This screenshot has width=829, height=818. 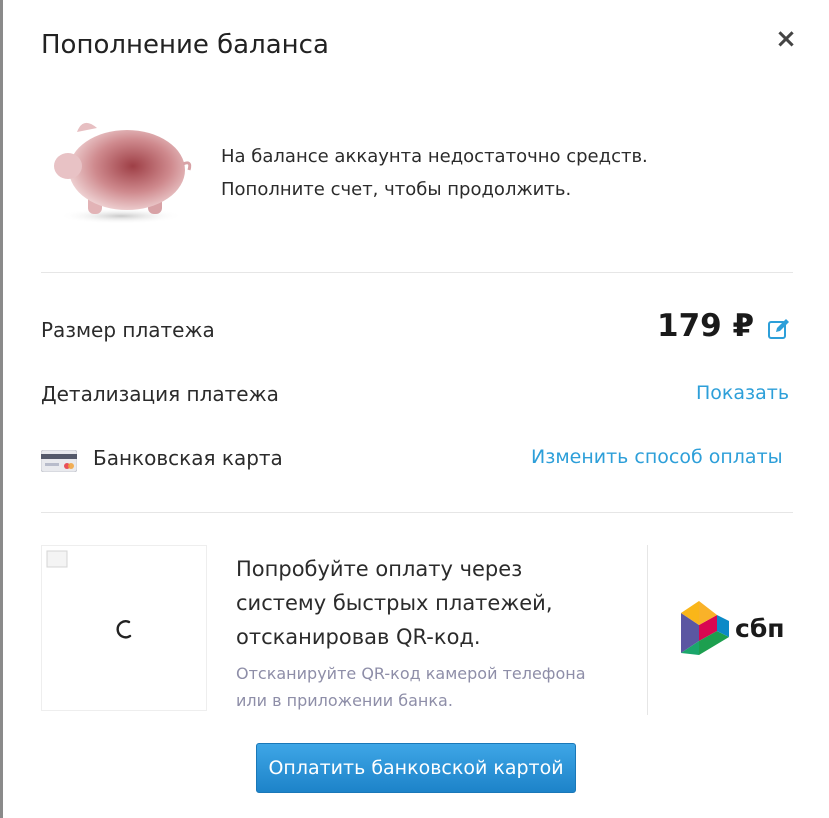 What do you see at coordinates (59, 461) in the screenshot?
I see `bank-card-icon` at bounding box center [59, 461].